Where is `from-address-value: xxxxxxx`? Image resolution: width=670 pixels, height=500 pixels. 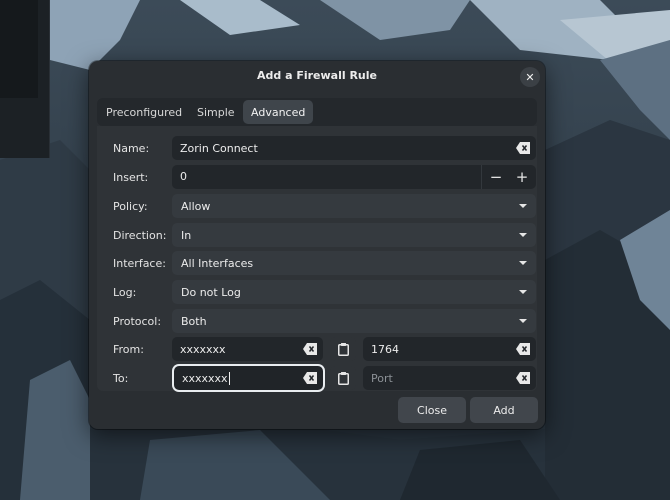 from-address-value: xxxxxxx is located at coordinates (203, 349).